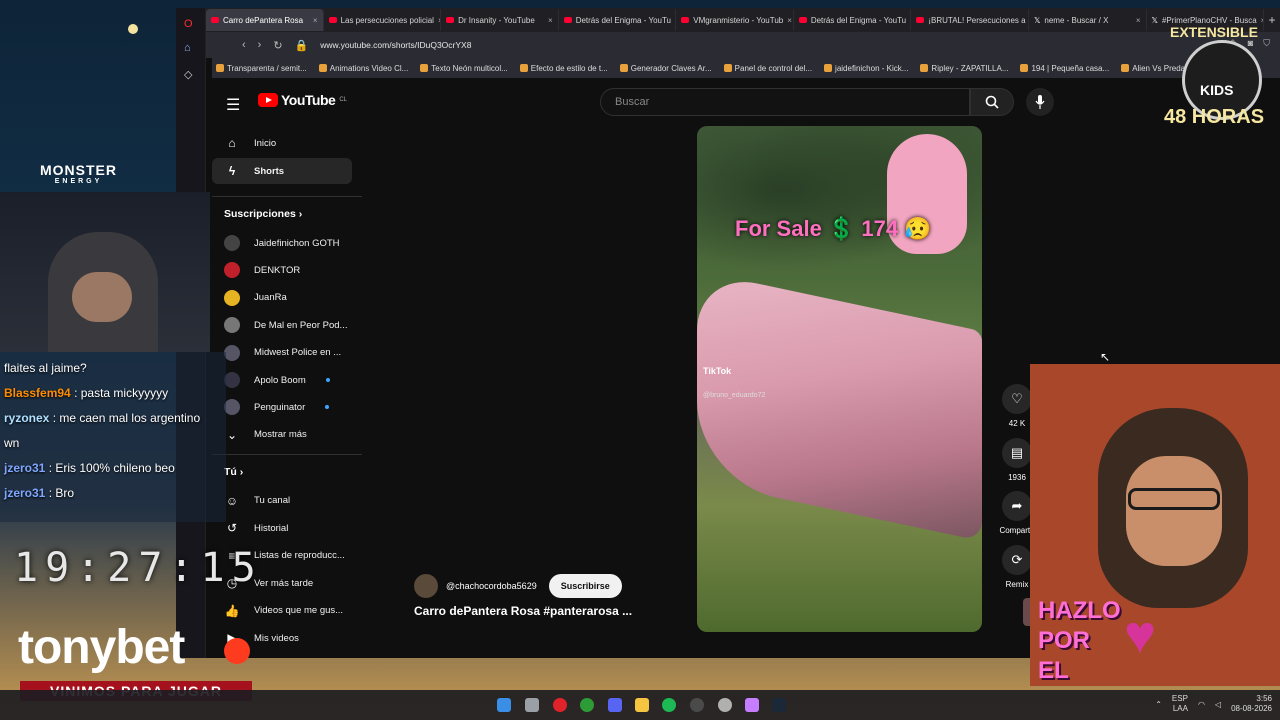 The image size is (1280, 720). What do you see at coordinates (260, 45) in the screenshot?
I see `forward-icon: ›` at bounding box center [260, 45].